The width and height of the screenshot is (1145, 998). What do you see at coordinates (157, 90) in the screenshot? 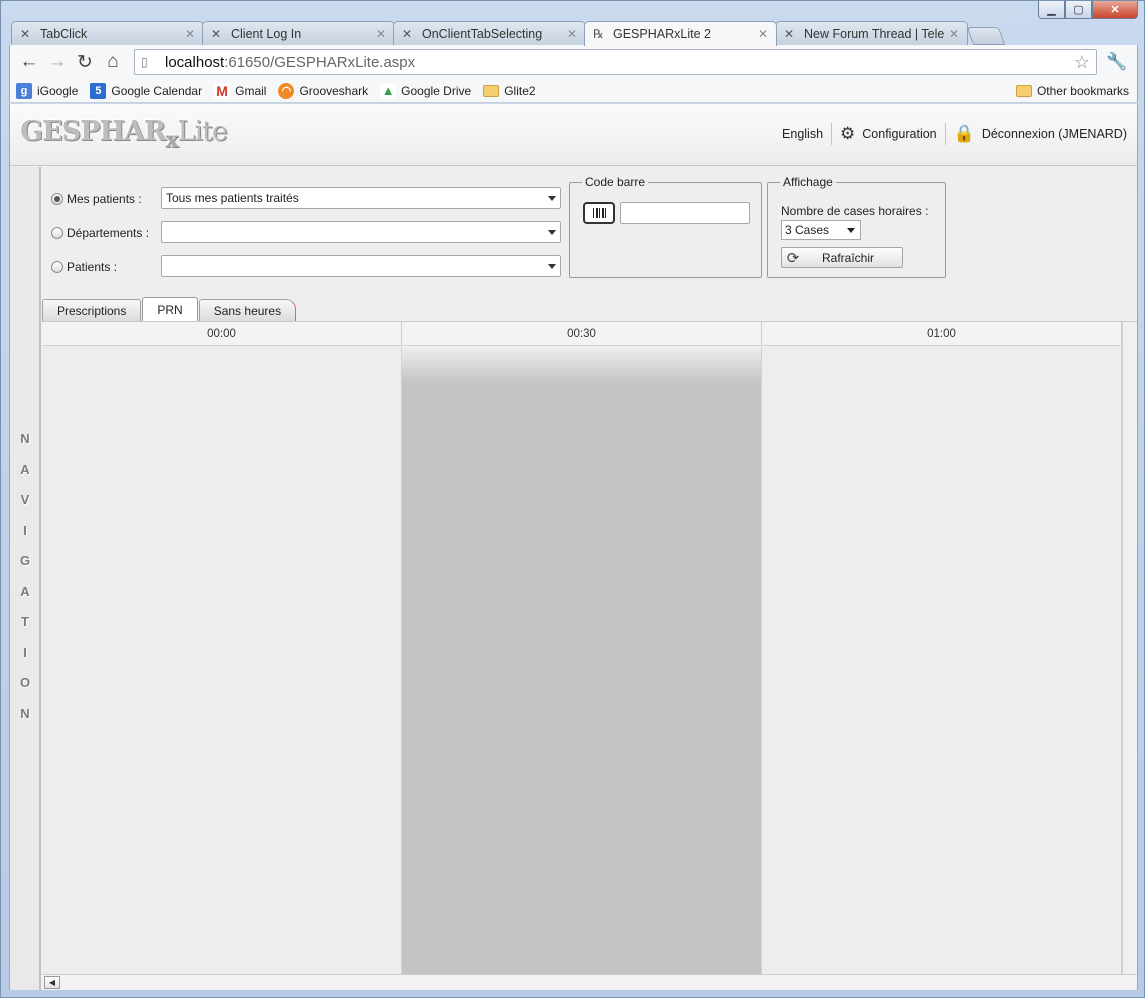
I see `bookmark-label: Google Calendar` at bounding box center [157, 90].